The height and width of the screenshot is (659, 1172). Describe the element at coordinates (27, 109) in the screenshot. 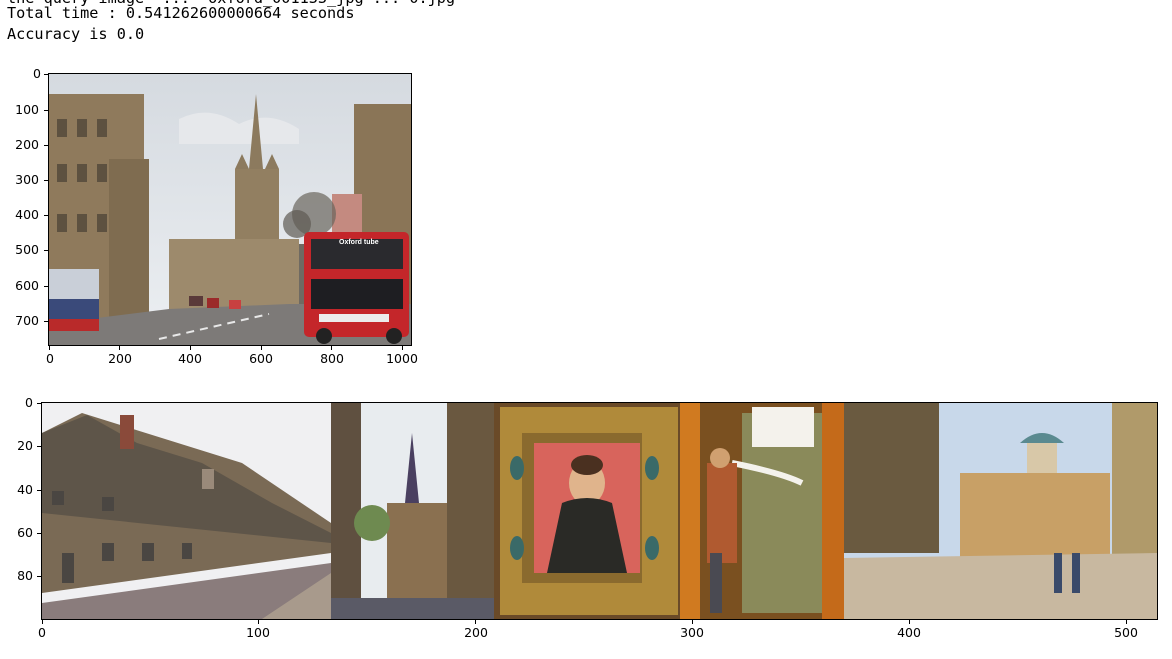

I see `y-tick-label: 100` at that location.